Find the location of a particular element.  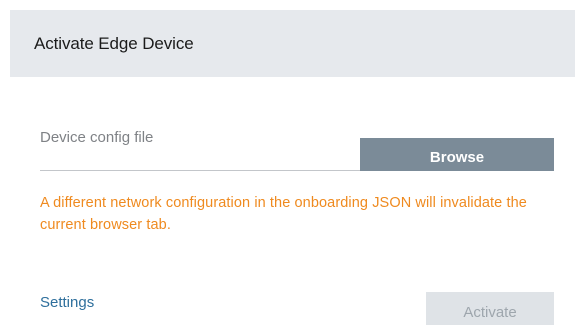

settings-link: Settings is located at coordinates (67, 302).